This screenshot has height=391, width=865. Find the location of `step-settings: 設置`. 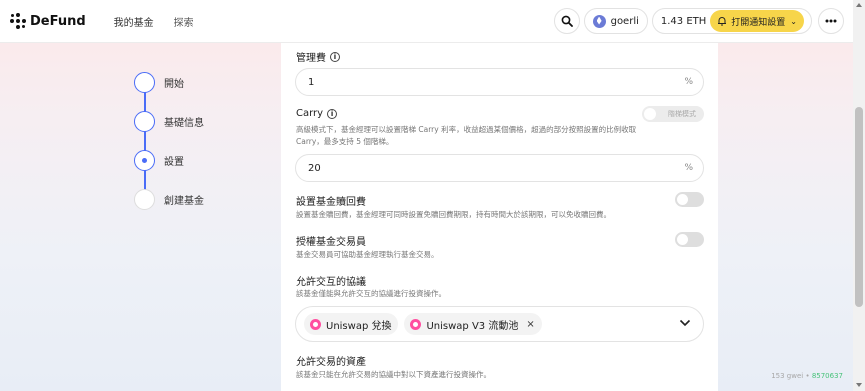

step-settings: 設置 is located at coordinates (159, 160).